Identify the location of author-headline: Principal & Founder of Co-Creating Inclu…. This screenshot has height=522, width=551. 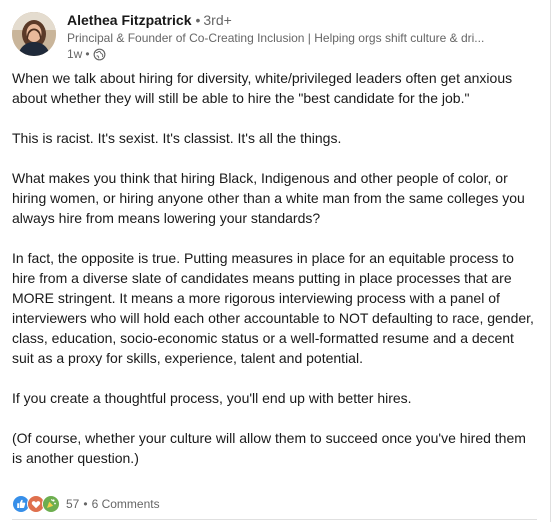
(276, 38).